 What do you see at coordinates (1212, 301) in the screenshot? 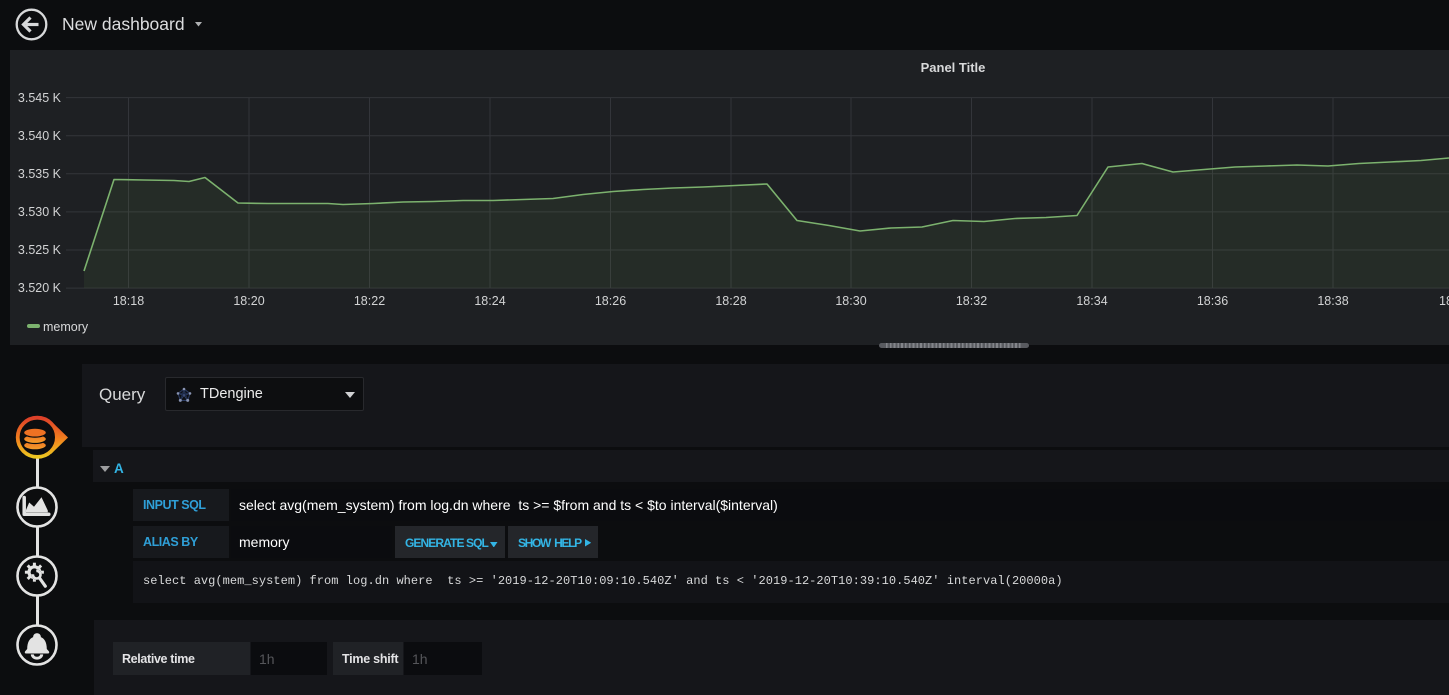
I see `svg-text: 18:36` at bounding box center [1212, 301].